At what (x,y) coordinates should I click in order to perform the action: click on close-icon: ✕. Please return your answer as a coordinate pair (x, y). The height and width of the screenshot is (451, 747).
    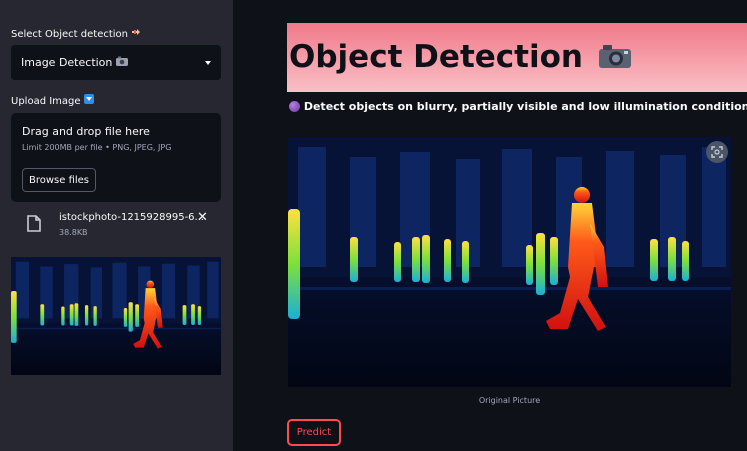
    Looking at the image, I should click on (202, 217).